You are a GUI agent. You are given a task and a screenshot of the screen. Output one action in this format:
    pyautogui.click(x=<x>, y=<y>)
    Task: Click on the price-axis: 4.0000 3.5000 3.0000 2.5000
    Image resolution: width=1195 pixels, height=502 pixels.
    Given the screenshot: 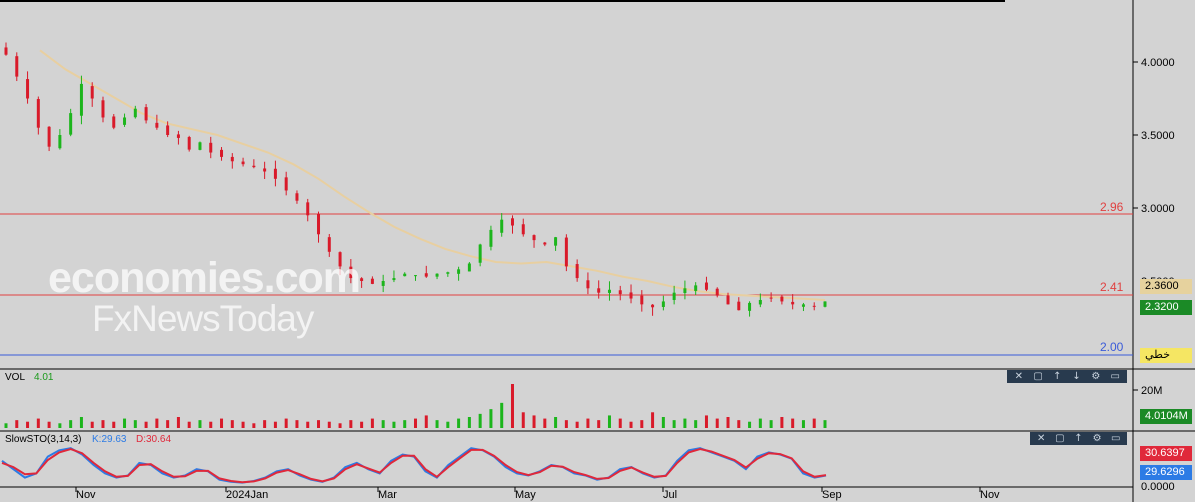 What is the action you would take?
    pyautogui.click(x=1154, y=172)
    